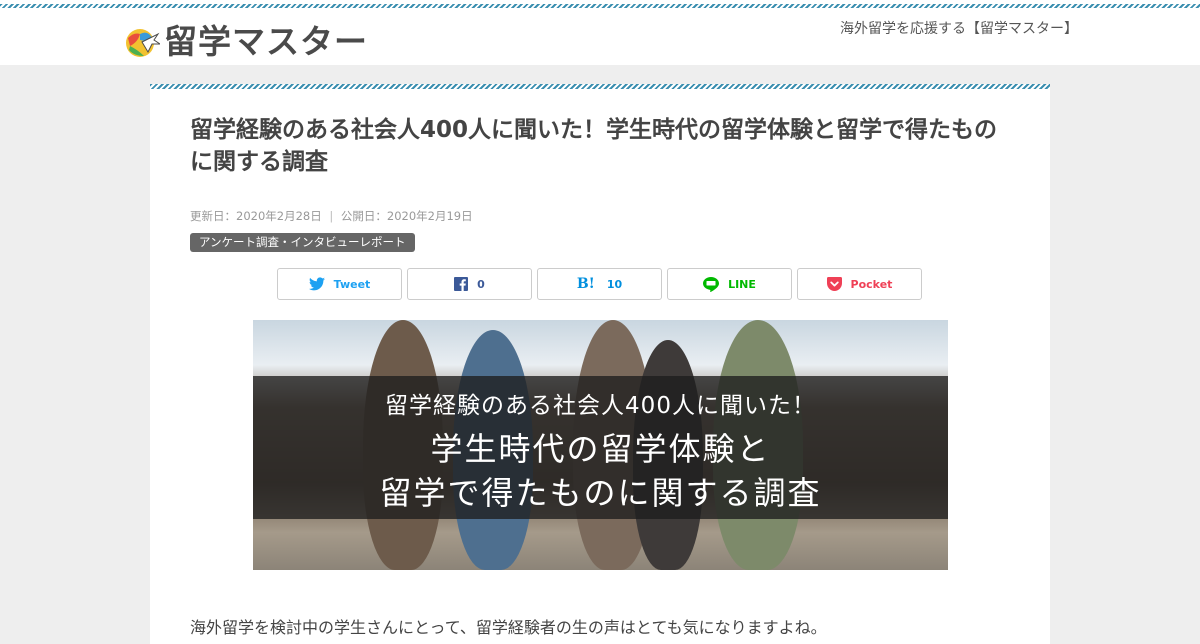 The height and width of the screenshot is (644, 1200). I want to click on hero-headline-line1: 留学経験のある社会人400人に聞いた！, so click(600, 406).